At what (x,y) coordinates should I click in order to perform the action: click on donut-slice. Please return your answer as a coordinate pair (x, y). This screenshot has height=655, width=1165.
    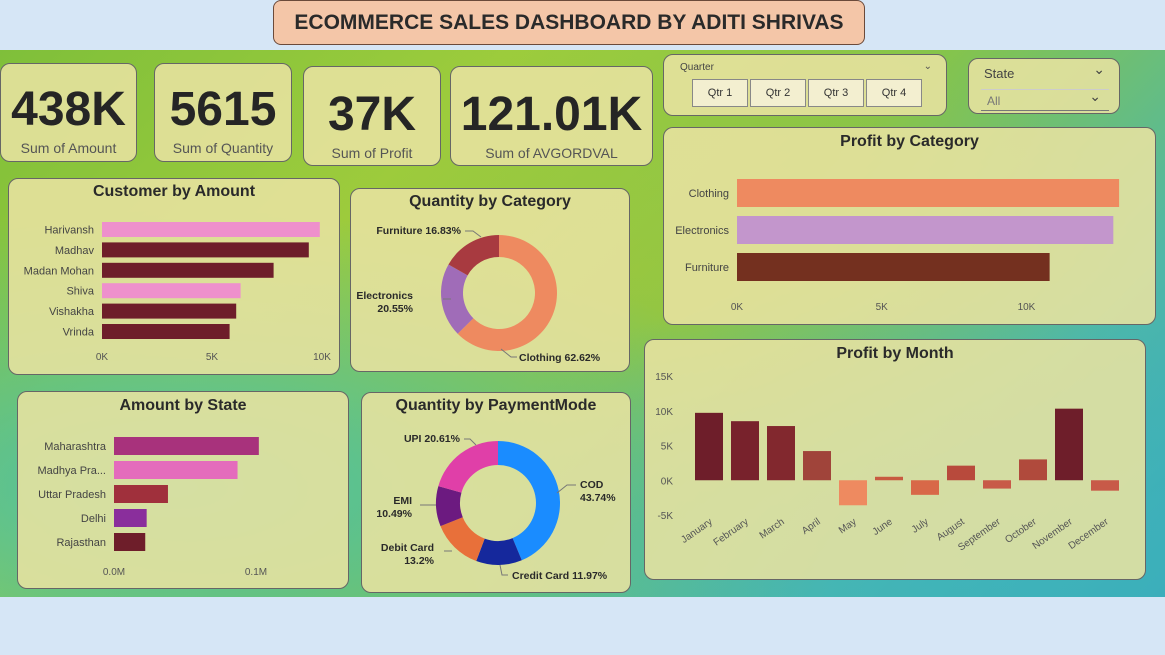
    Looking at the image, I should click on (462, 539).